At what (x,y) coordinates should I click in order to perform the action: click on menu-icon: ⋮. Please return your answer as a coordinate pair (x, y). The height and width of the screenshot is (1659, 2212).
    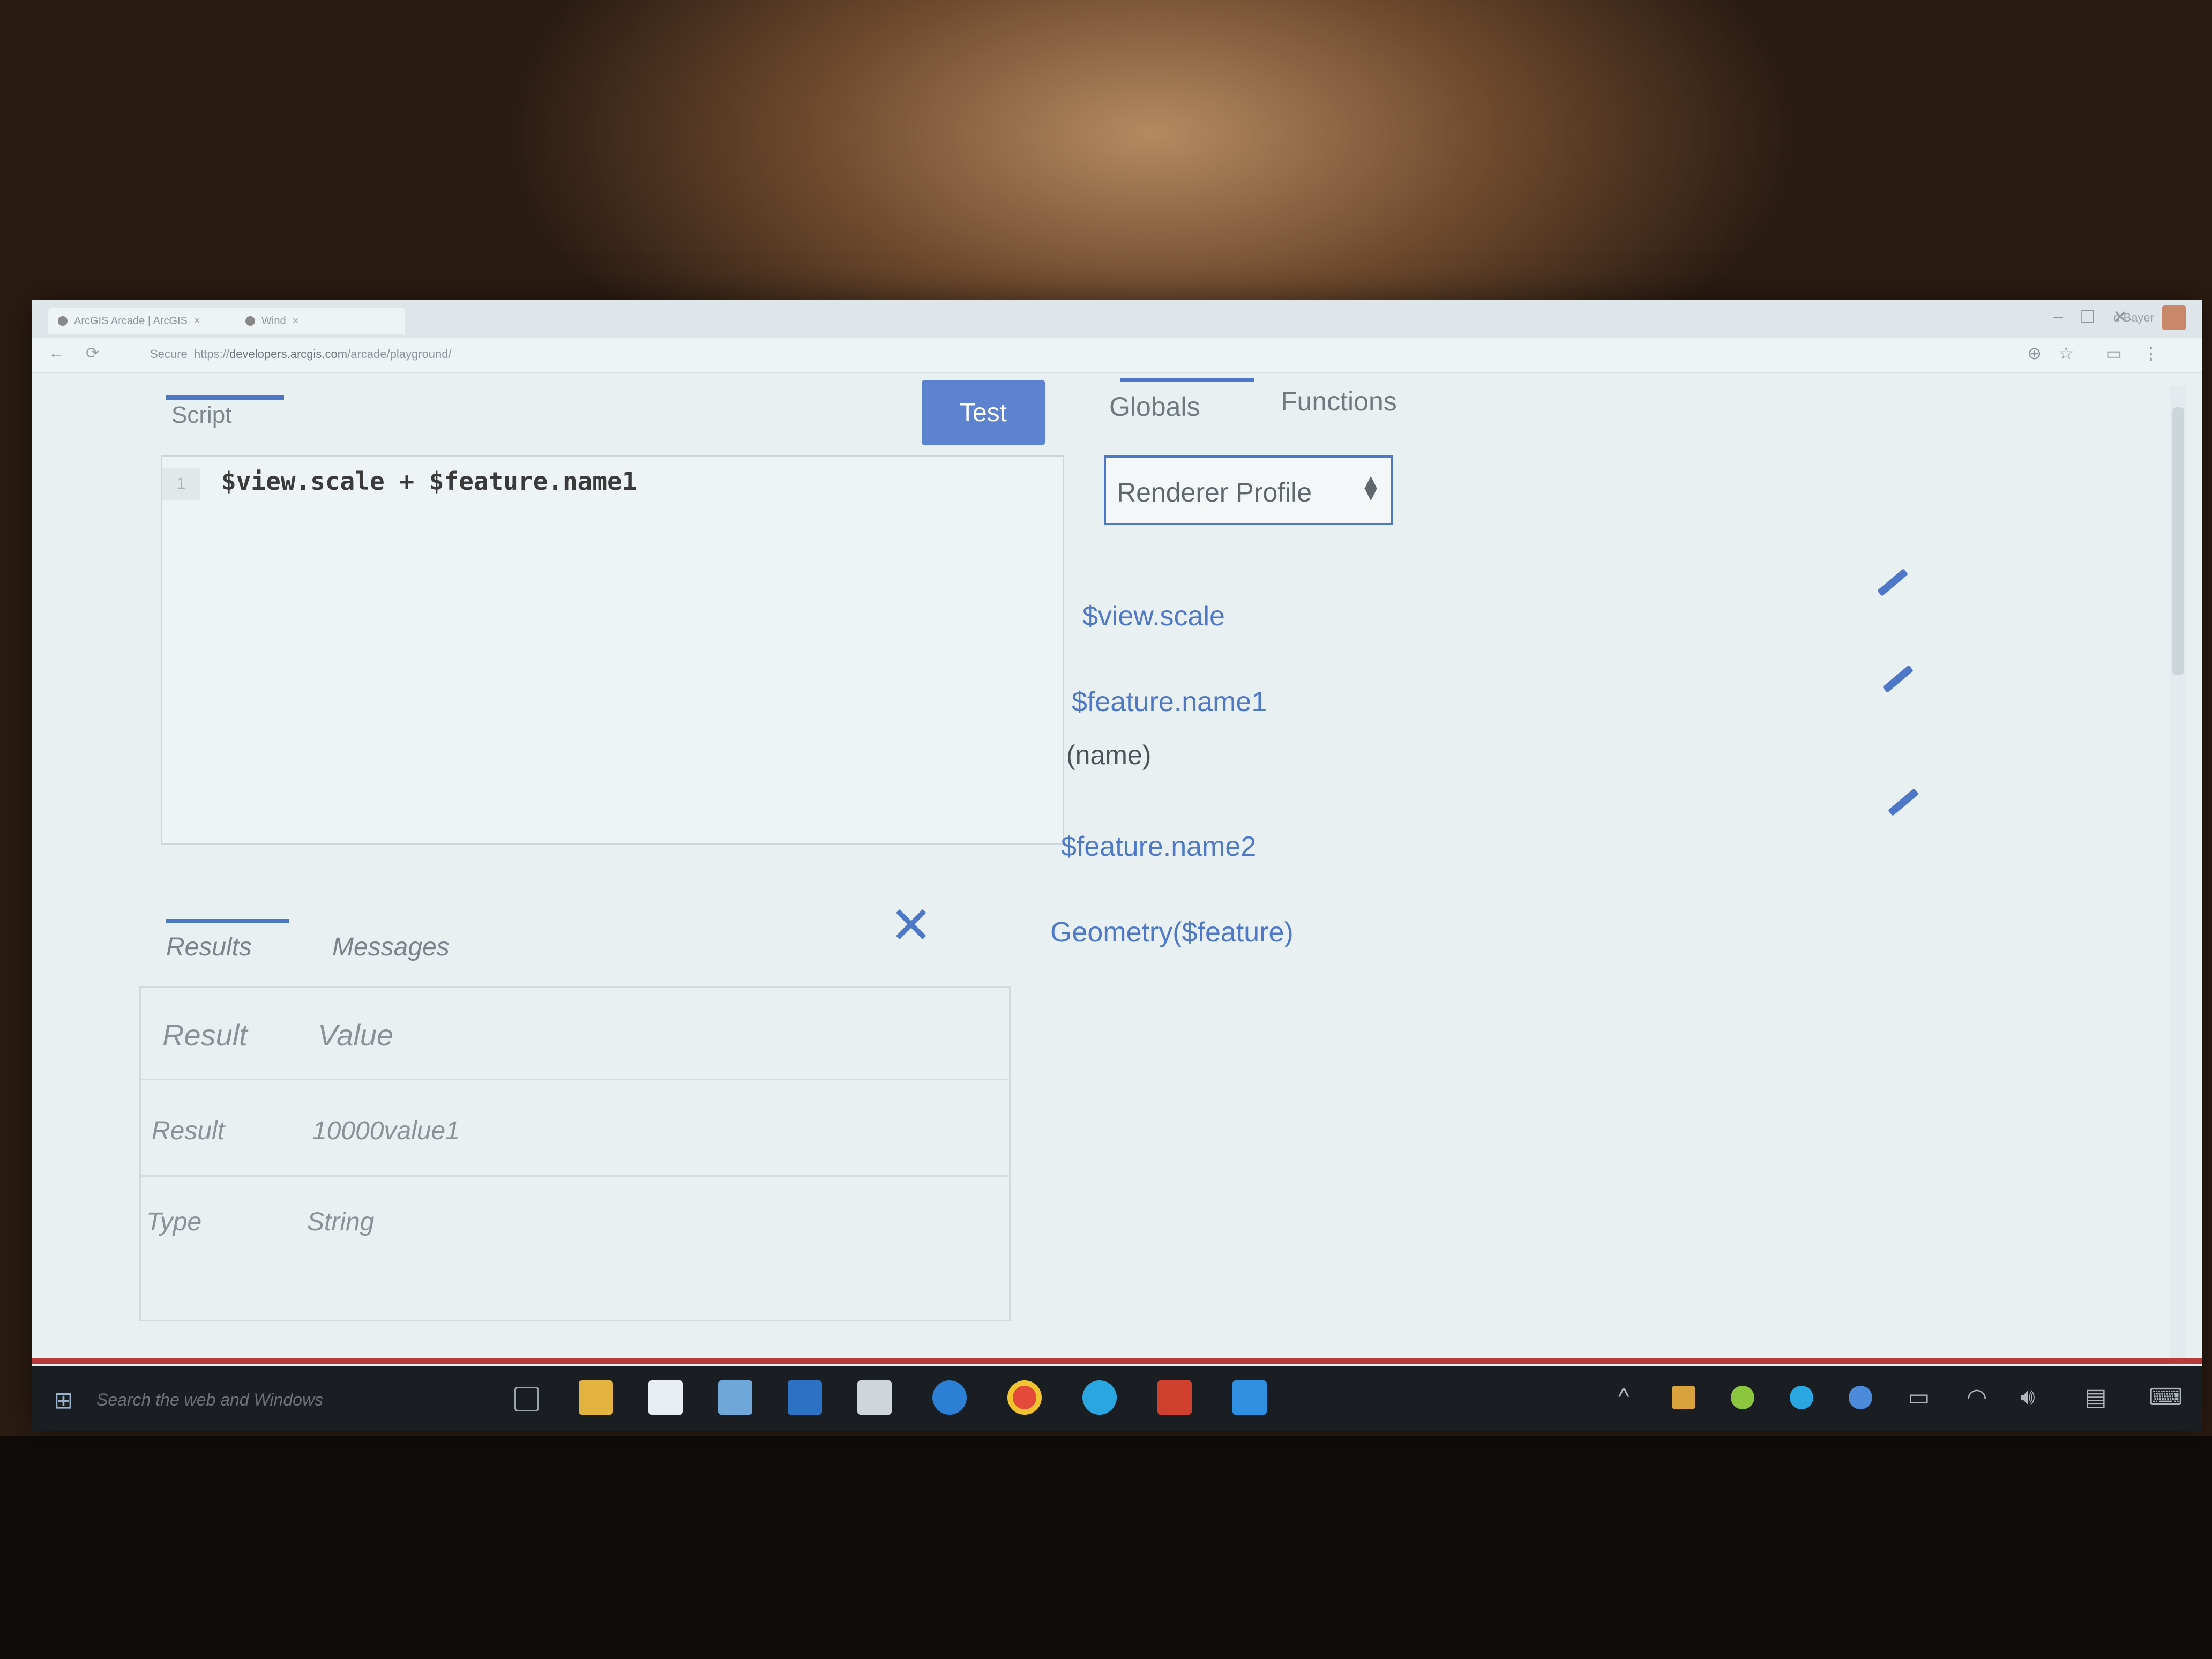
    Looking at the image, I should click on (2150, 353).